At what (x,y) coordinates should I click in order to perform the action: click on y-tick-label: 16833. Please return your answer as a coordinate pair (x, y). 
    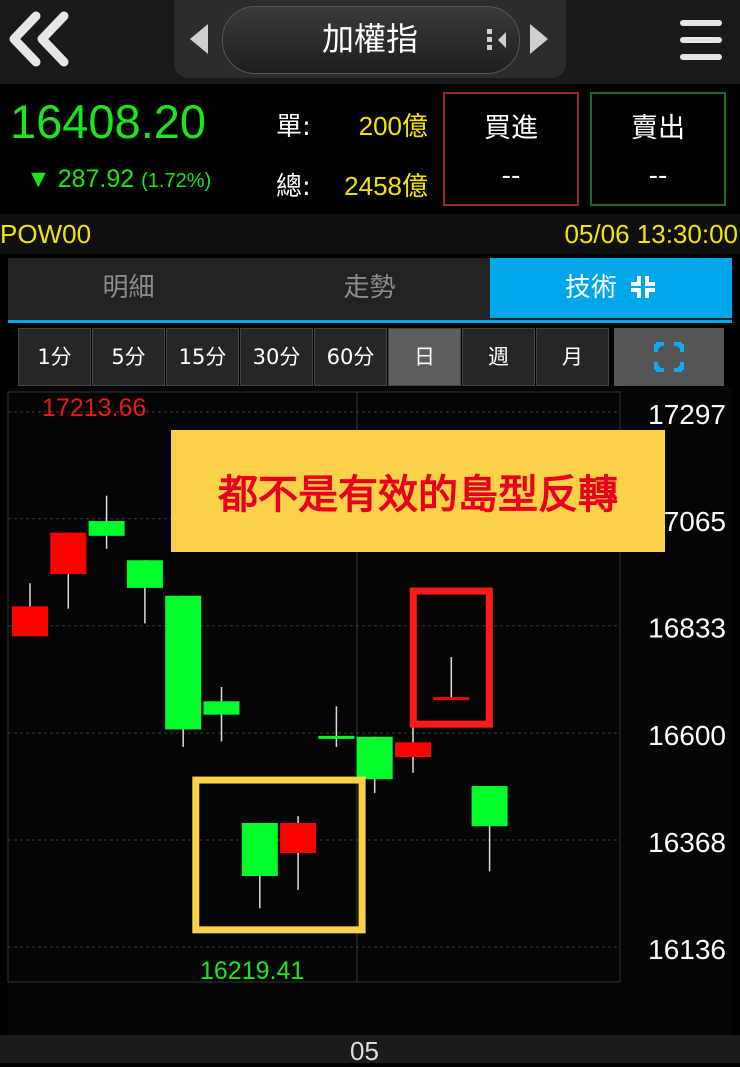
    Looking at the image, I should click on (687, 628).